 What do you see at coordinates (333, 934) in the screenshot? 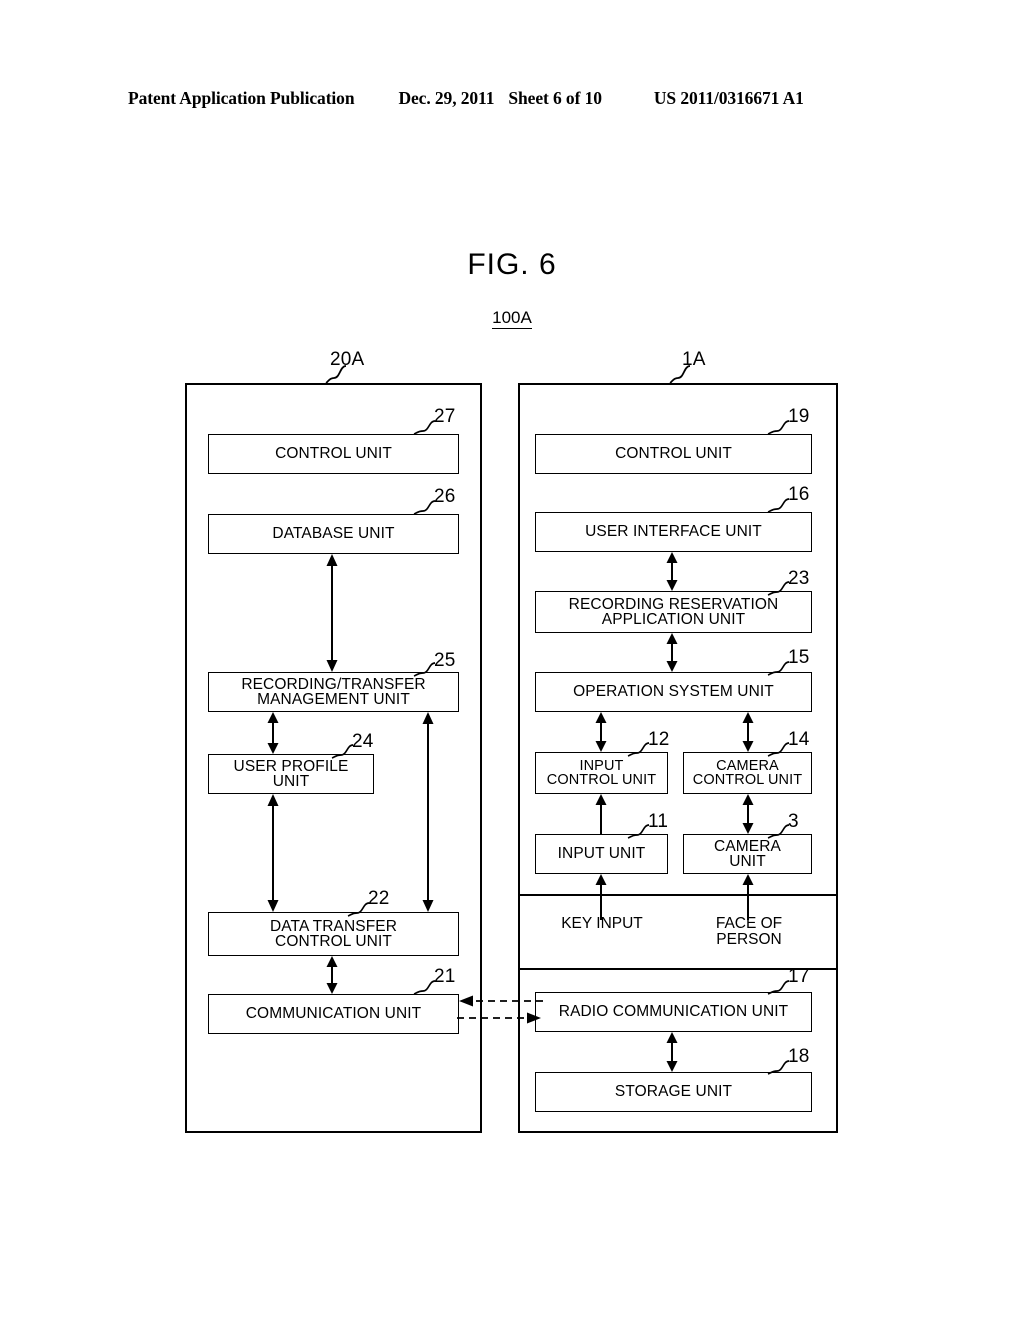
I see `box-data-transfer-control-unit-22: DATA TRANSFER CONTROL UNIT` at bounding box center [333, 934].